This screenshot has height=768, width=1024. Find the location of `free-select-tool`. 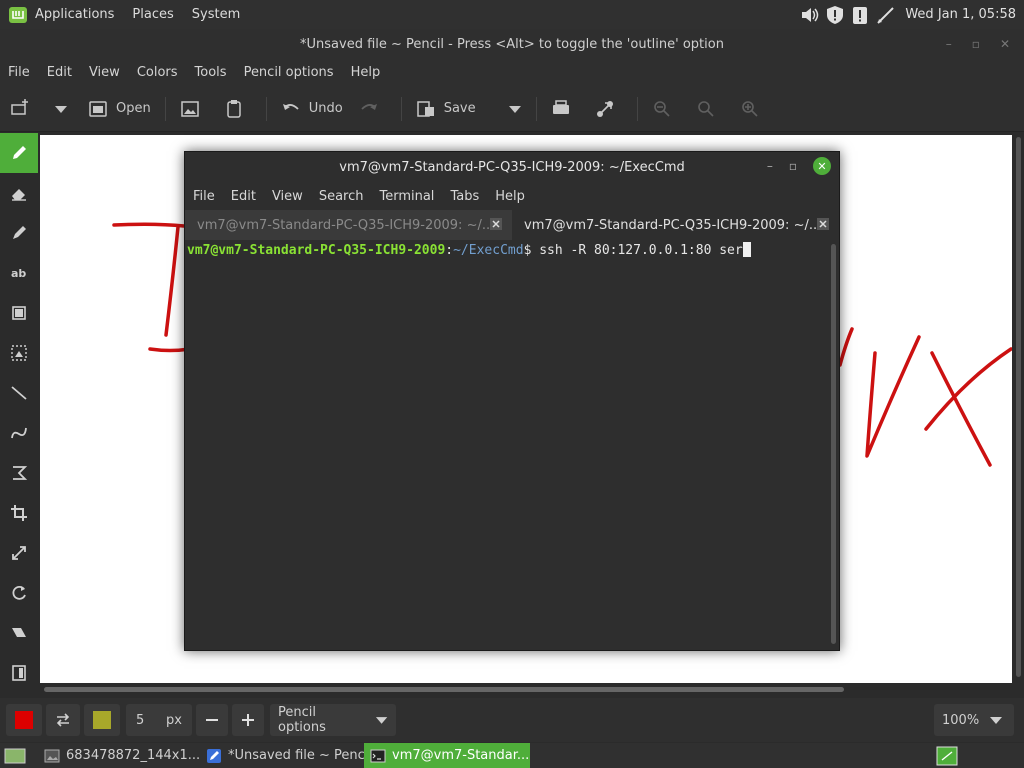

free-select-tool is located at coordinates (19, 353).